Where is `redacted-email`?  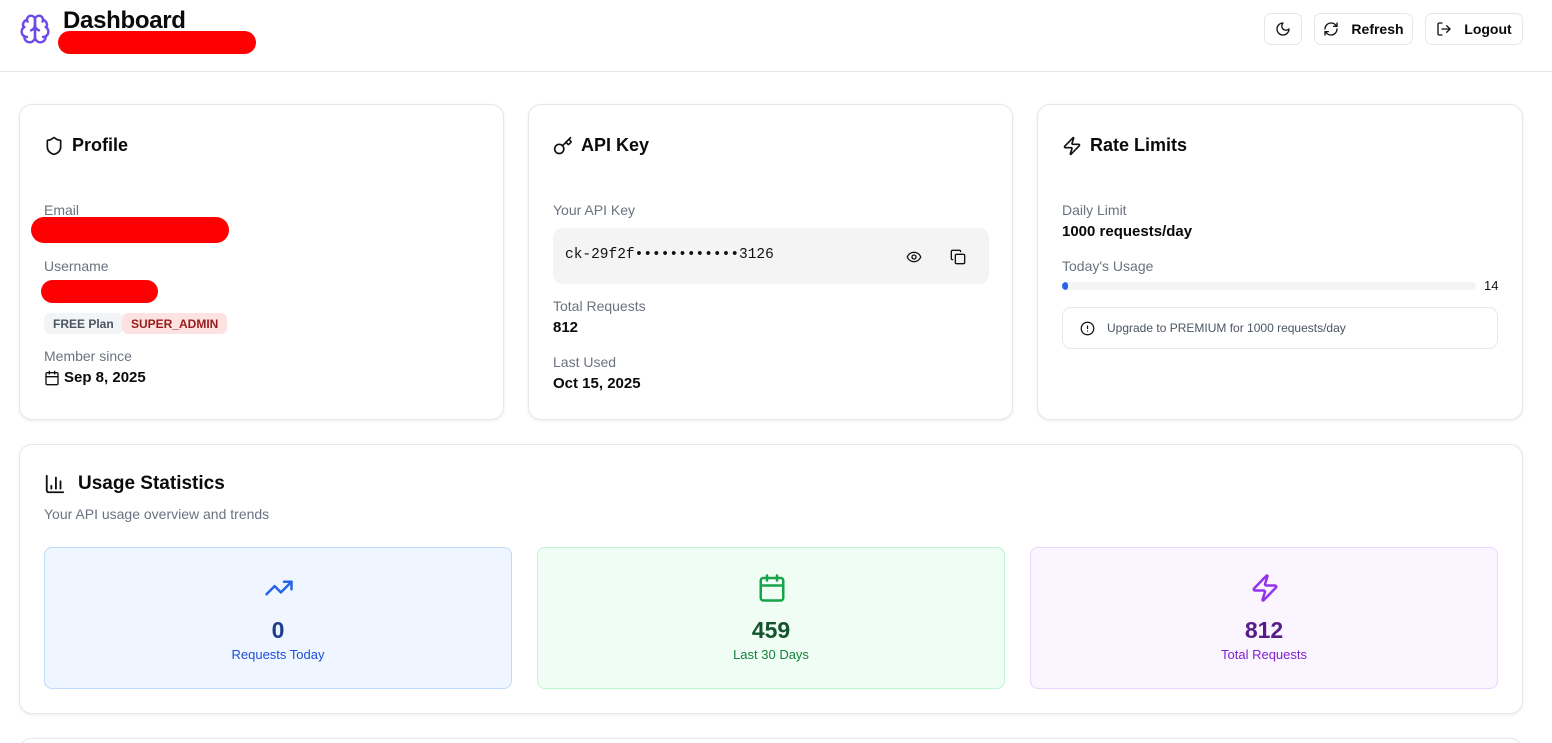
redacted-email is located at coordinates (130, 230).